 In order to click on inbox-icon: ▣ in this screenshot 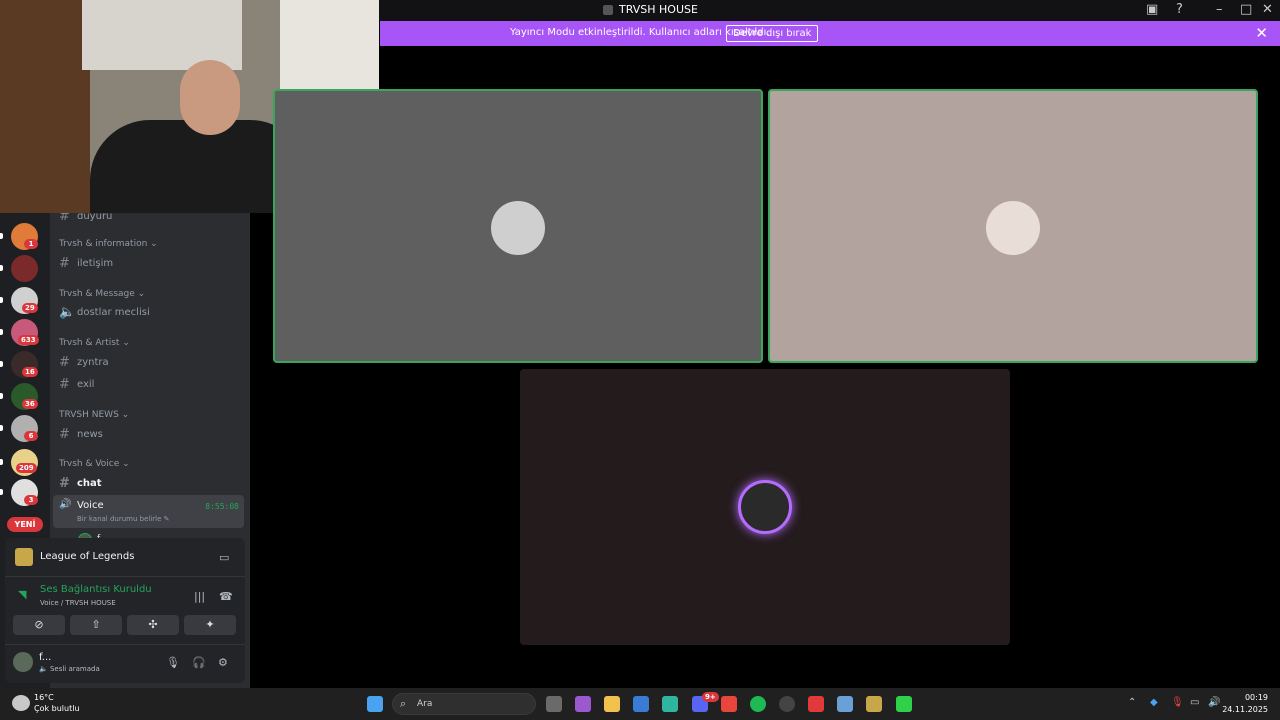, I will do `click(1152, 9)`.